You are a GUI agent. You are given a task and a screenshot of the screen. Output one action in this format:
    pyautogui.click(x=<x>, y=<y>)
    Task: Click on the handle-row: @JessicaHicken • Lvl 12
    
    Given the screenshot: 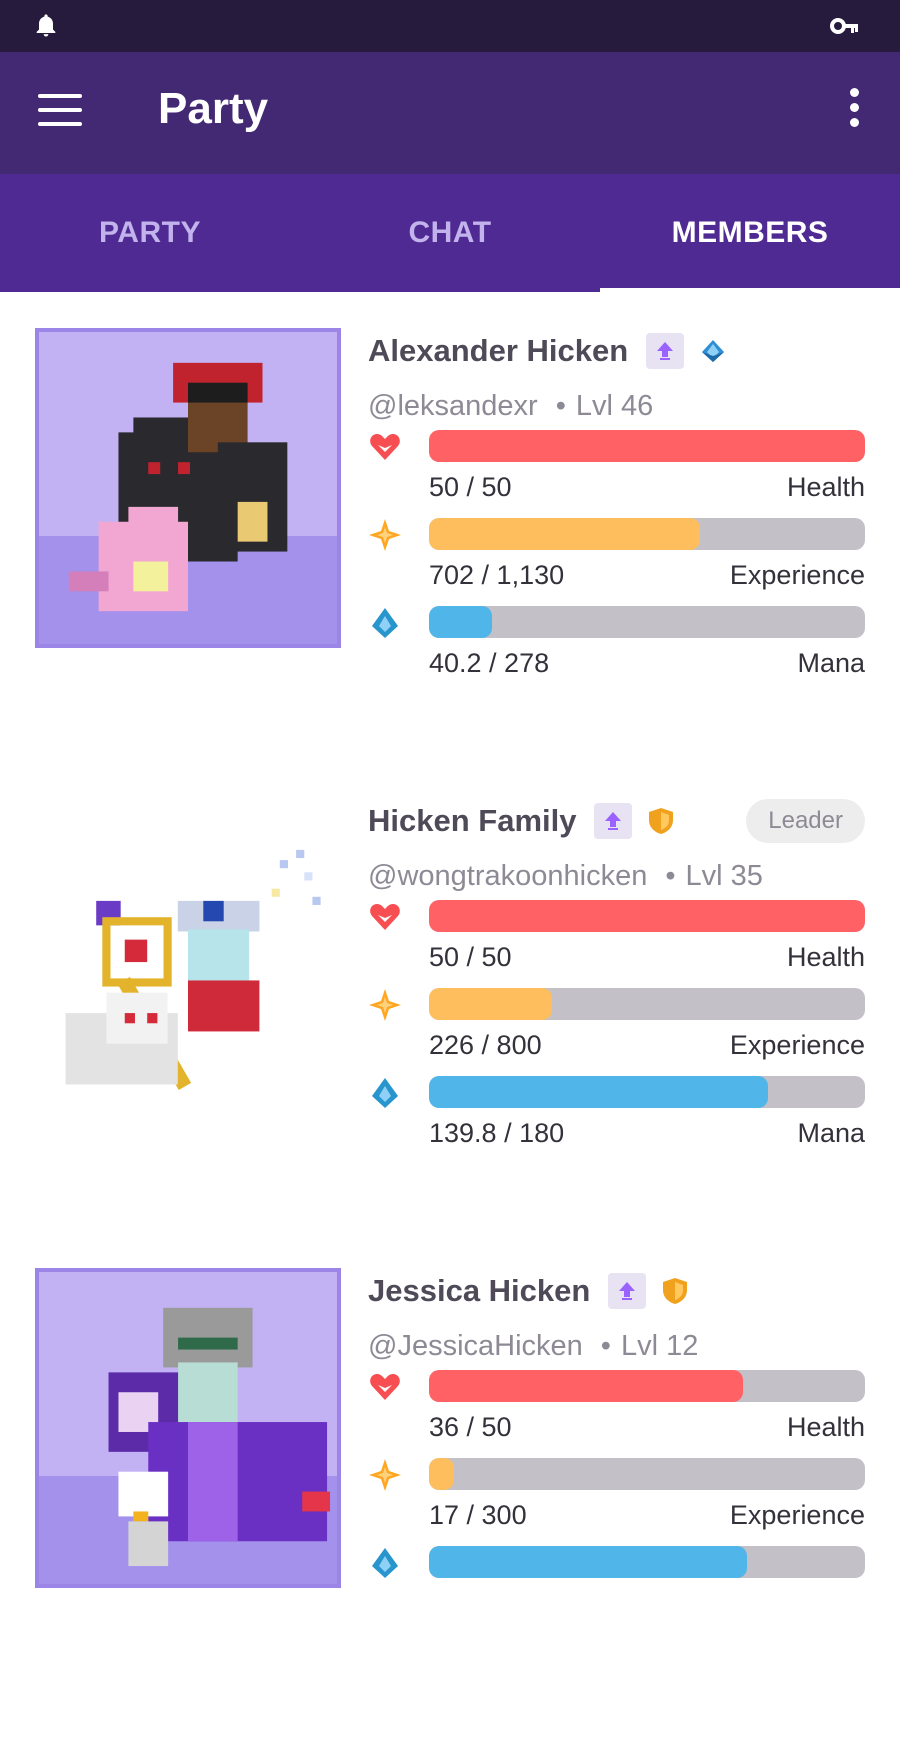 What is the action you would take?
    pyautogui.click(x=533, y=1346)
    